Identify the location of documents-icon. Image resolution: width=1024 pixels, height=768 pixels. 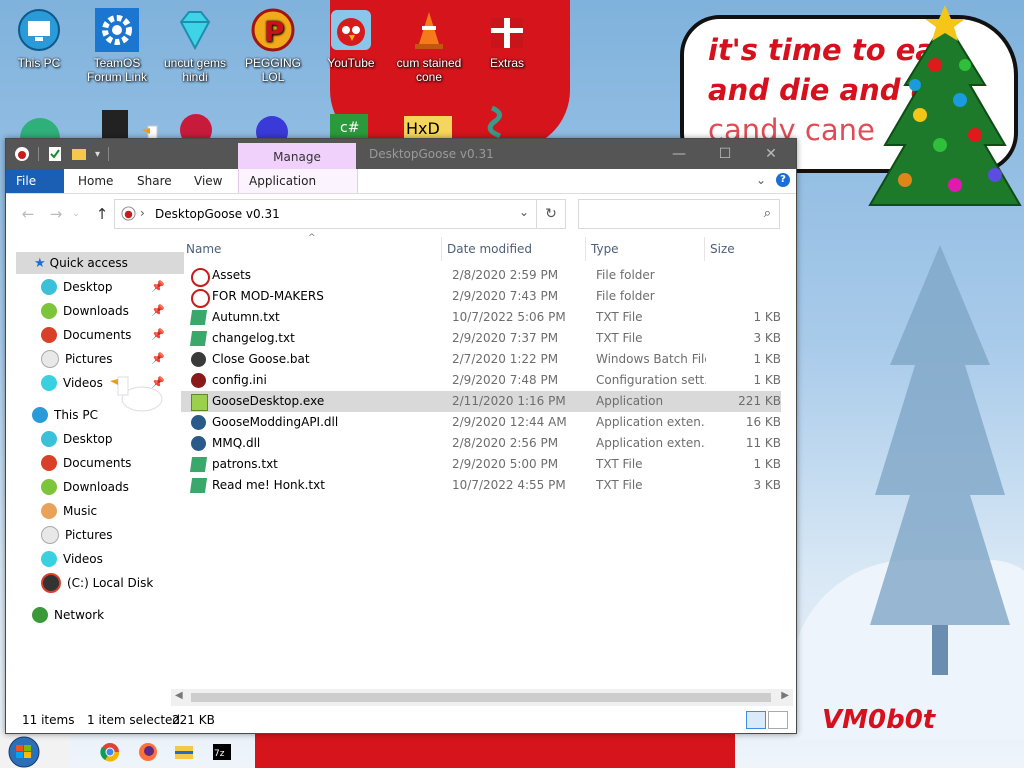
(49, 334).